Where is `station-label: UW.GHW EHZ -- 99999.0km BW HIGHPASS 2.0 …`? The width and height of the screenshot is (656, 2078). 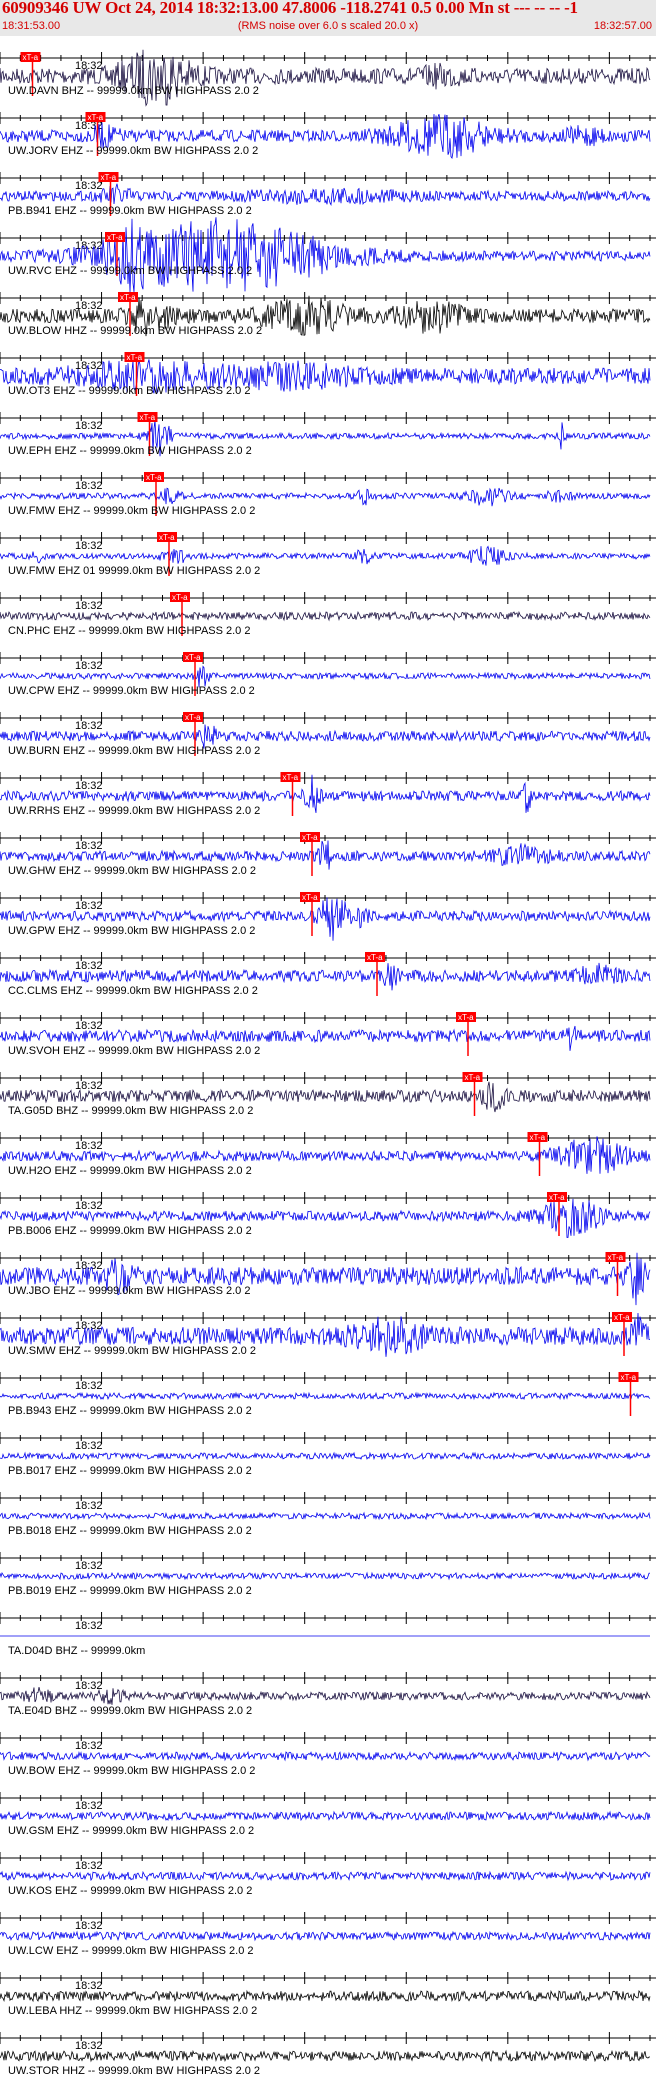
station-label: UW.GHW EHZ -- 99999.0km BW HIGHPASS 2.0 … is located at coordinates (132, 871).